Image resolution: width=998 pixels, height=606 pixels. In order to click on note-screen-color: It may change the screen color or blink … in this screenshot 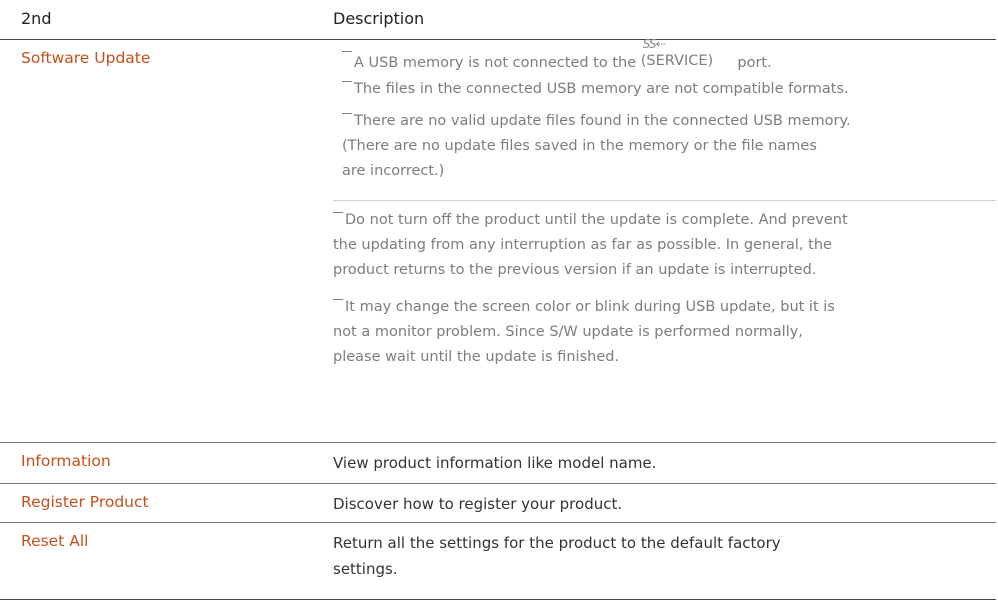, I will do `click(584, 332)`.